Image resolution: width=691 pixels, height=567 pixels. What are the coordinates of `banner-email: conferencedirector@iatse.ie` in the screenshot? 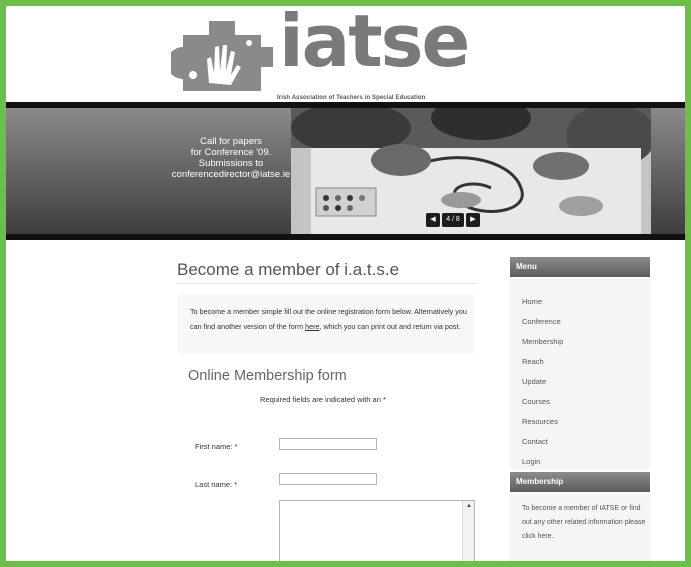 It's located at (231, 174).